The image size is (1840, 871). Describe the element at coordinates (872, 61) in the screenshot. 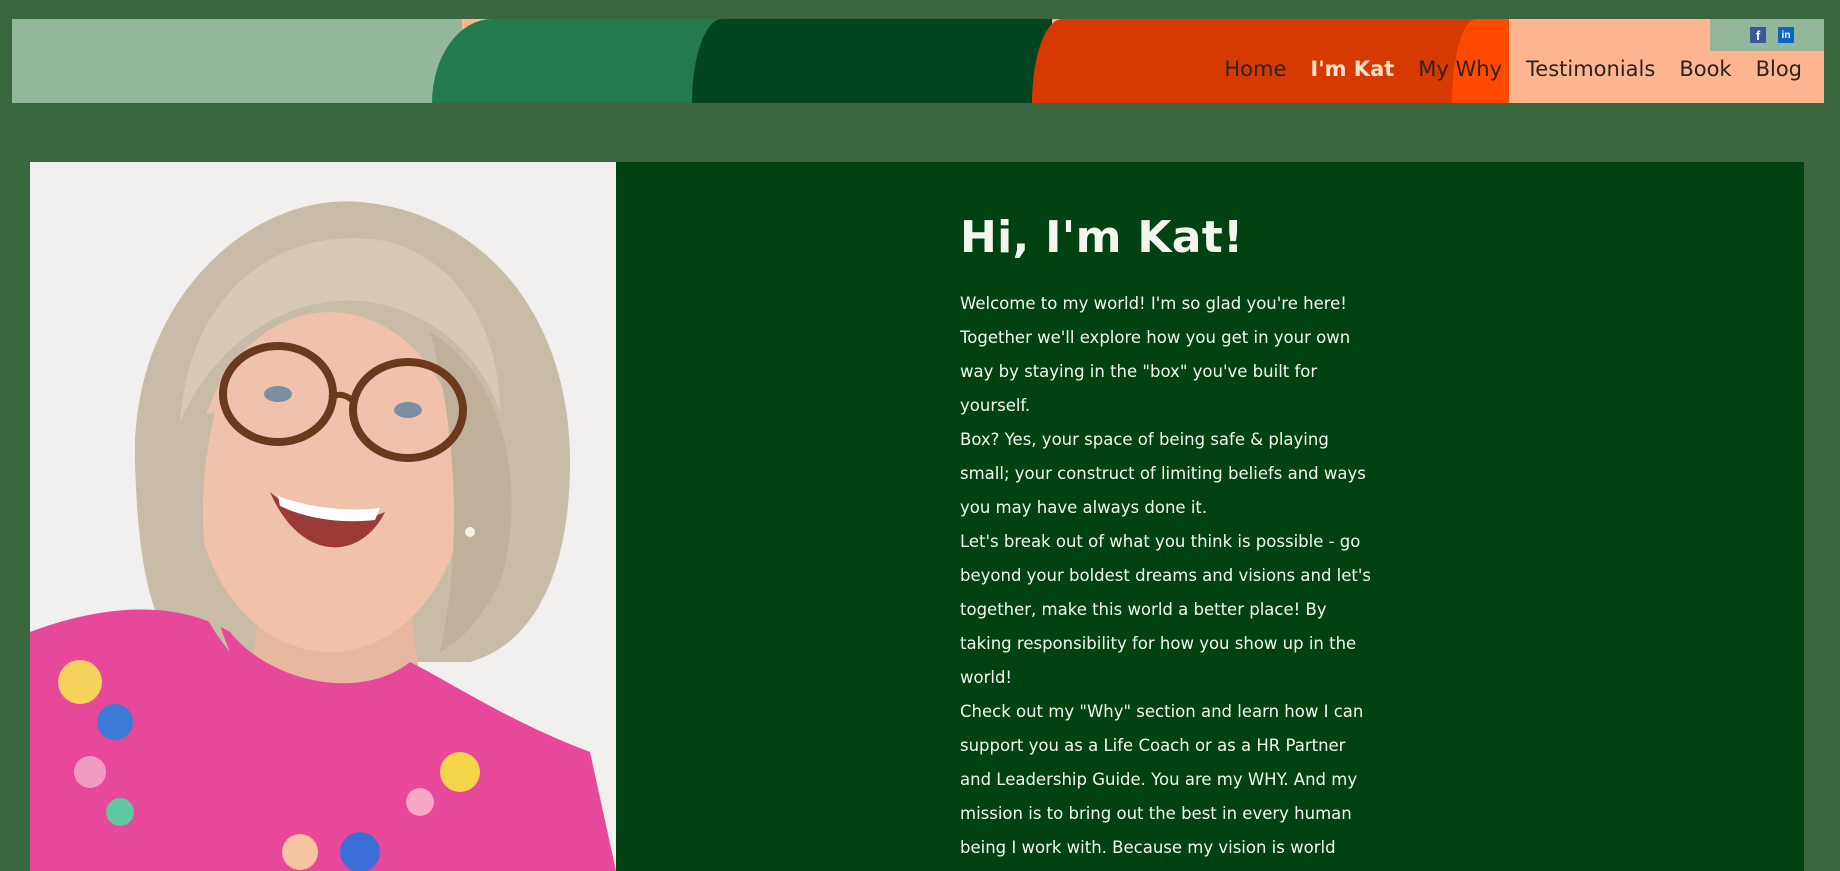

I see `header-band-dark` at that location.